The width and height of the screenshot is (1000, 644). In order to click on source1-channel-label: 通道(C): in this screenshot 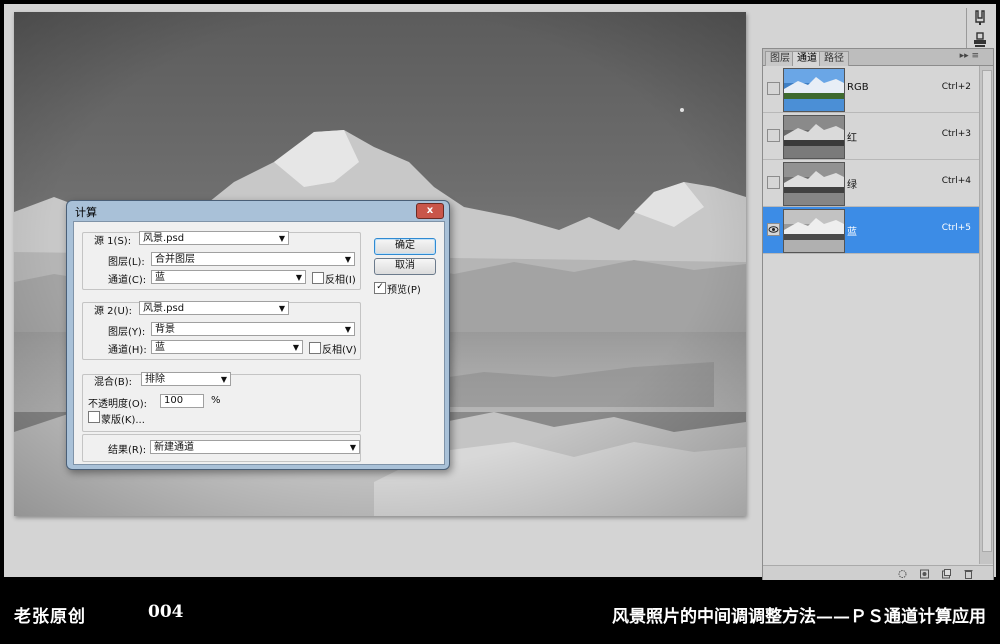, I will do `click(127, 280)`.